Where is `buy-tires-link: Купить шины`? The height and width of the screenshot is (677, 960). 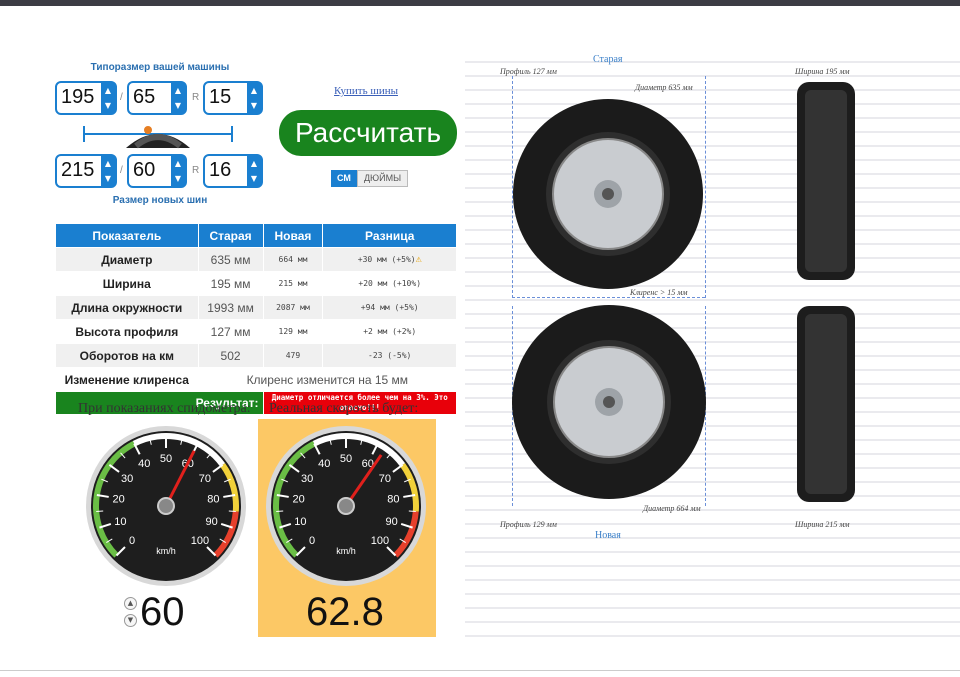 buy-tires-link: Купить шины is located at coordinates (366, 91).